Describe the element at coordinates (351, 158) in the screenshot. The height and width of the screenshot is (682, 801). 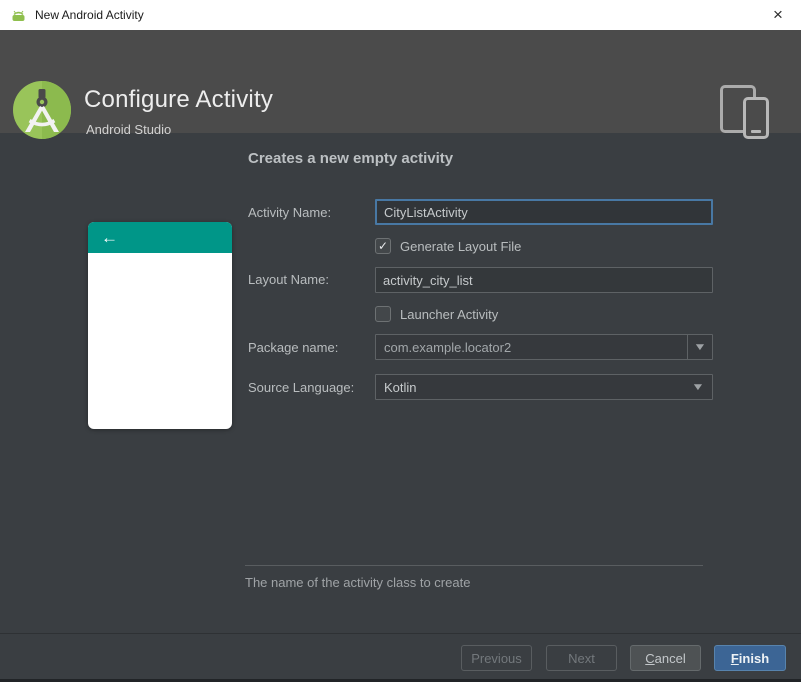
I see `step-heading: Creates a new empty activity` at that location.